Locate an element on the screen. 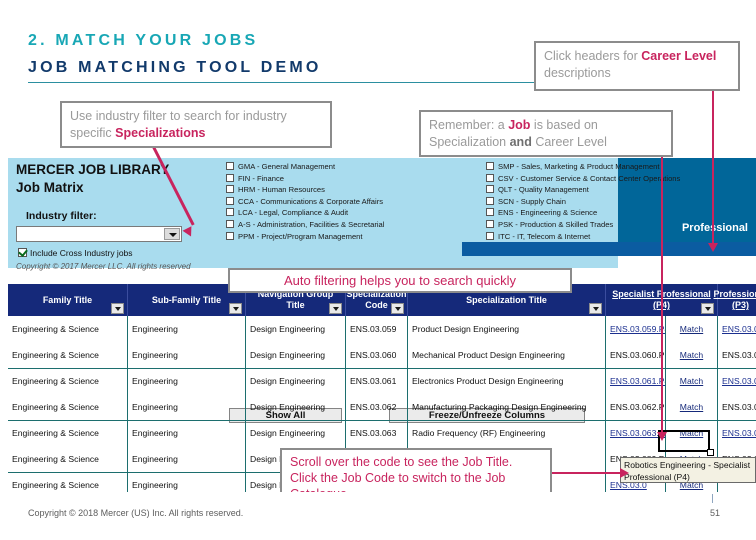 Image resolution: width=756 pixels, height=540 pixels. family-label-cca: CCA - Communications & Corporate Affairs is located at coordinates (311, 201).